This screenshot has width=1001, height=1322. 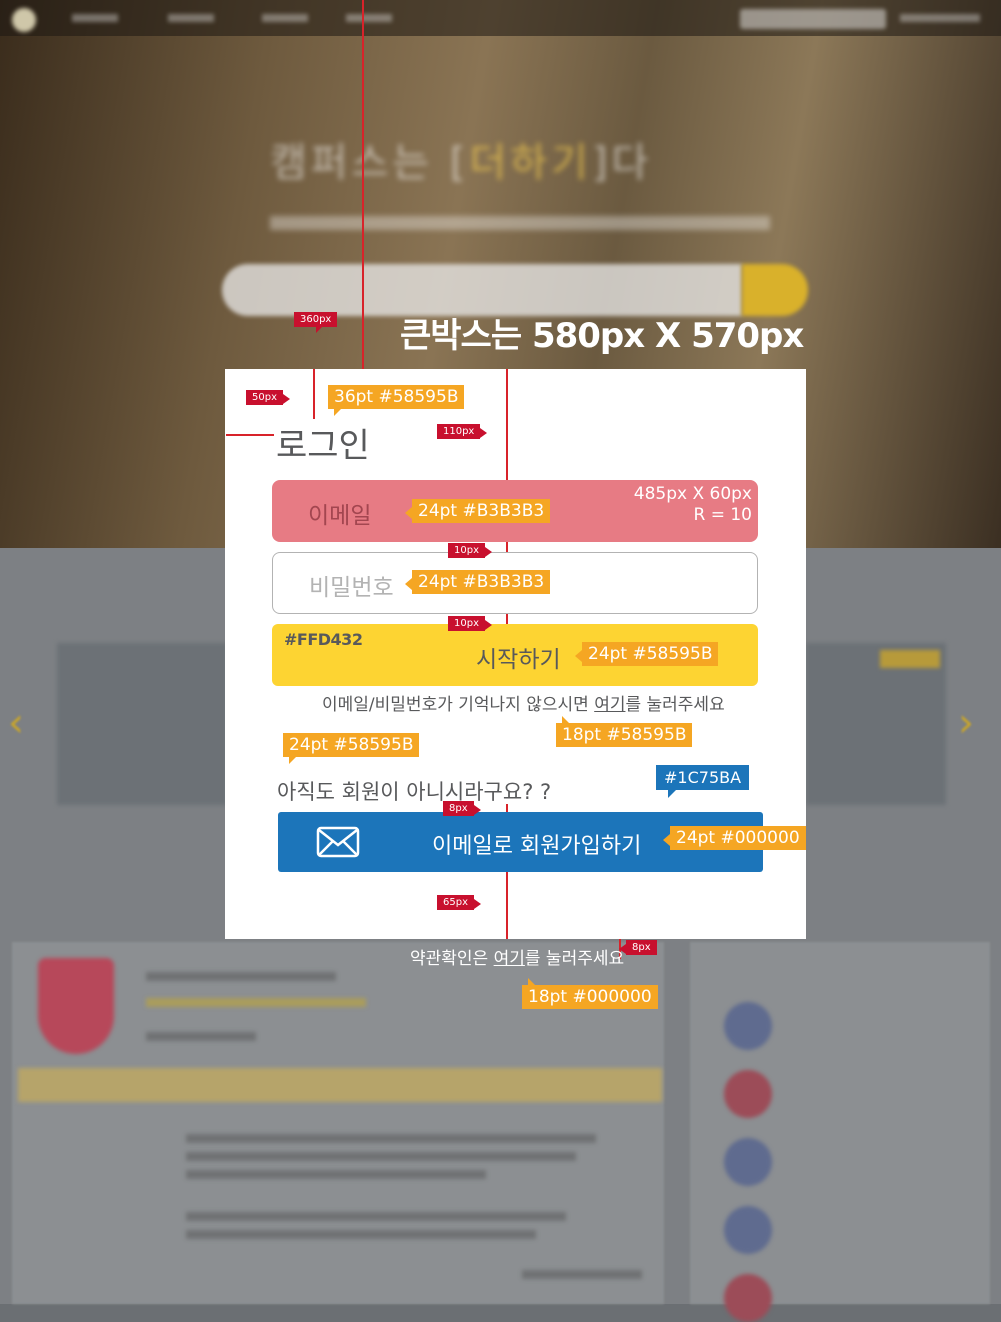 I want to click on annotation-10px-b: 10px, so click(x=470, y=623).